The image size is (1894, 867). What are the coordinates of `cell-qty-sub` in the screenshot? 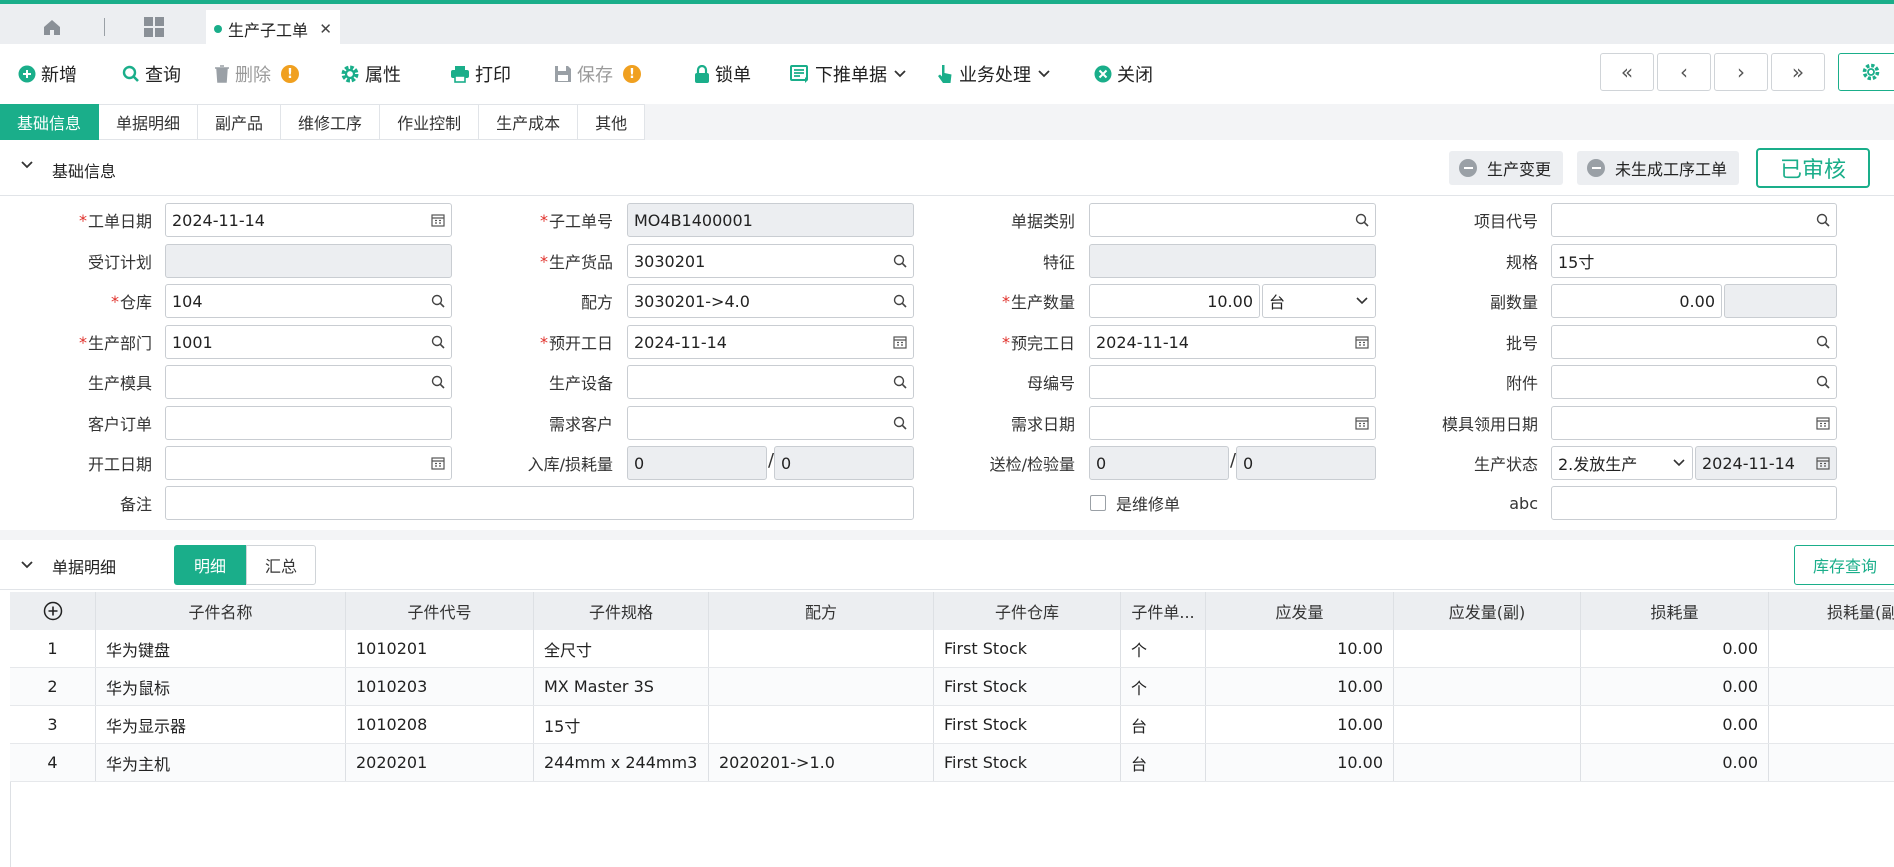 It's located at (1487, 762).